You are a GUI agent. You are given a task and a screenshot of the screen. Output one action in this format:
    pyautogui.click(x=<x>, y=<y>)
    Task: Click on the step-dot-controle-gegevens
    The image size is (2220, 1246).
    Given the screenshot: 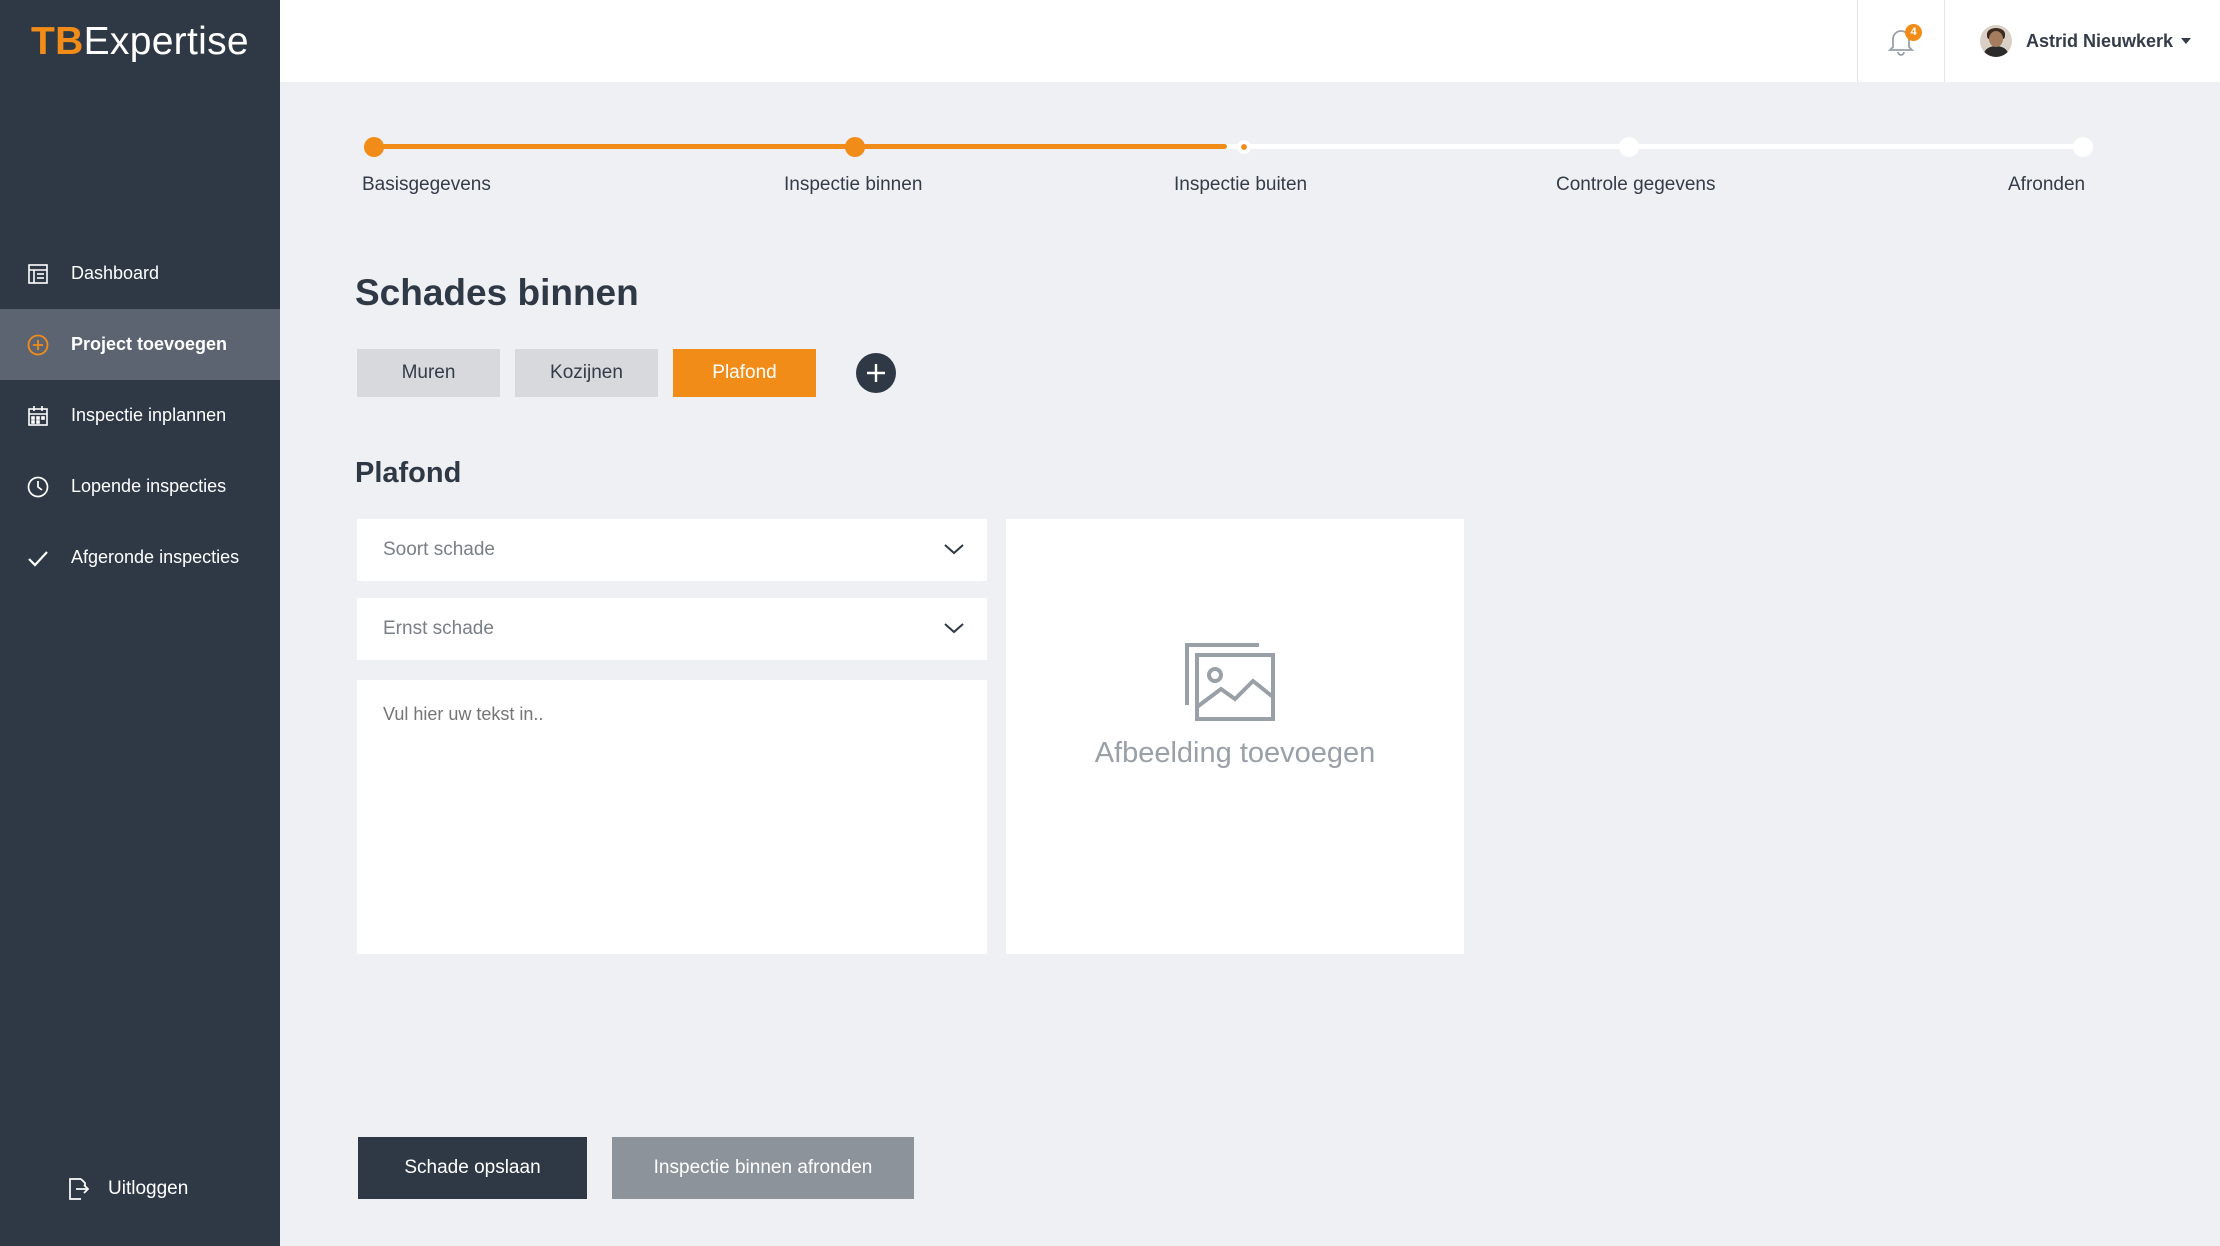 What is the action you would take?
    pyautogui.click(x=1629, y=147)
    